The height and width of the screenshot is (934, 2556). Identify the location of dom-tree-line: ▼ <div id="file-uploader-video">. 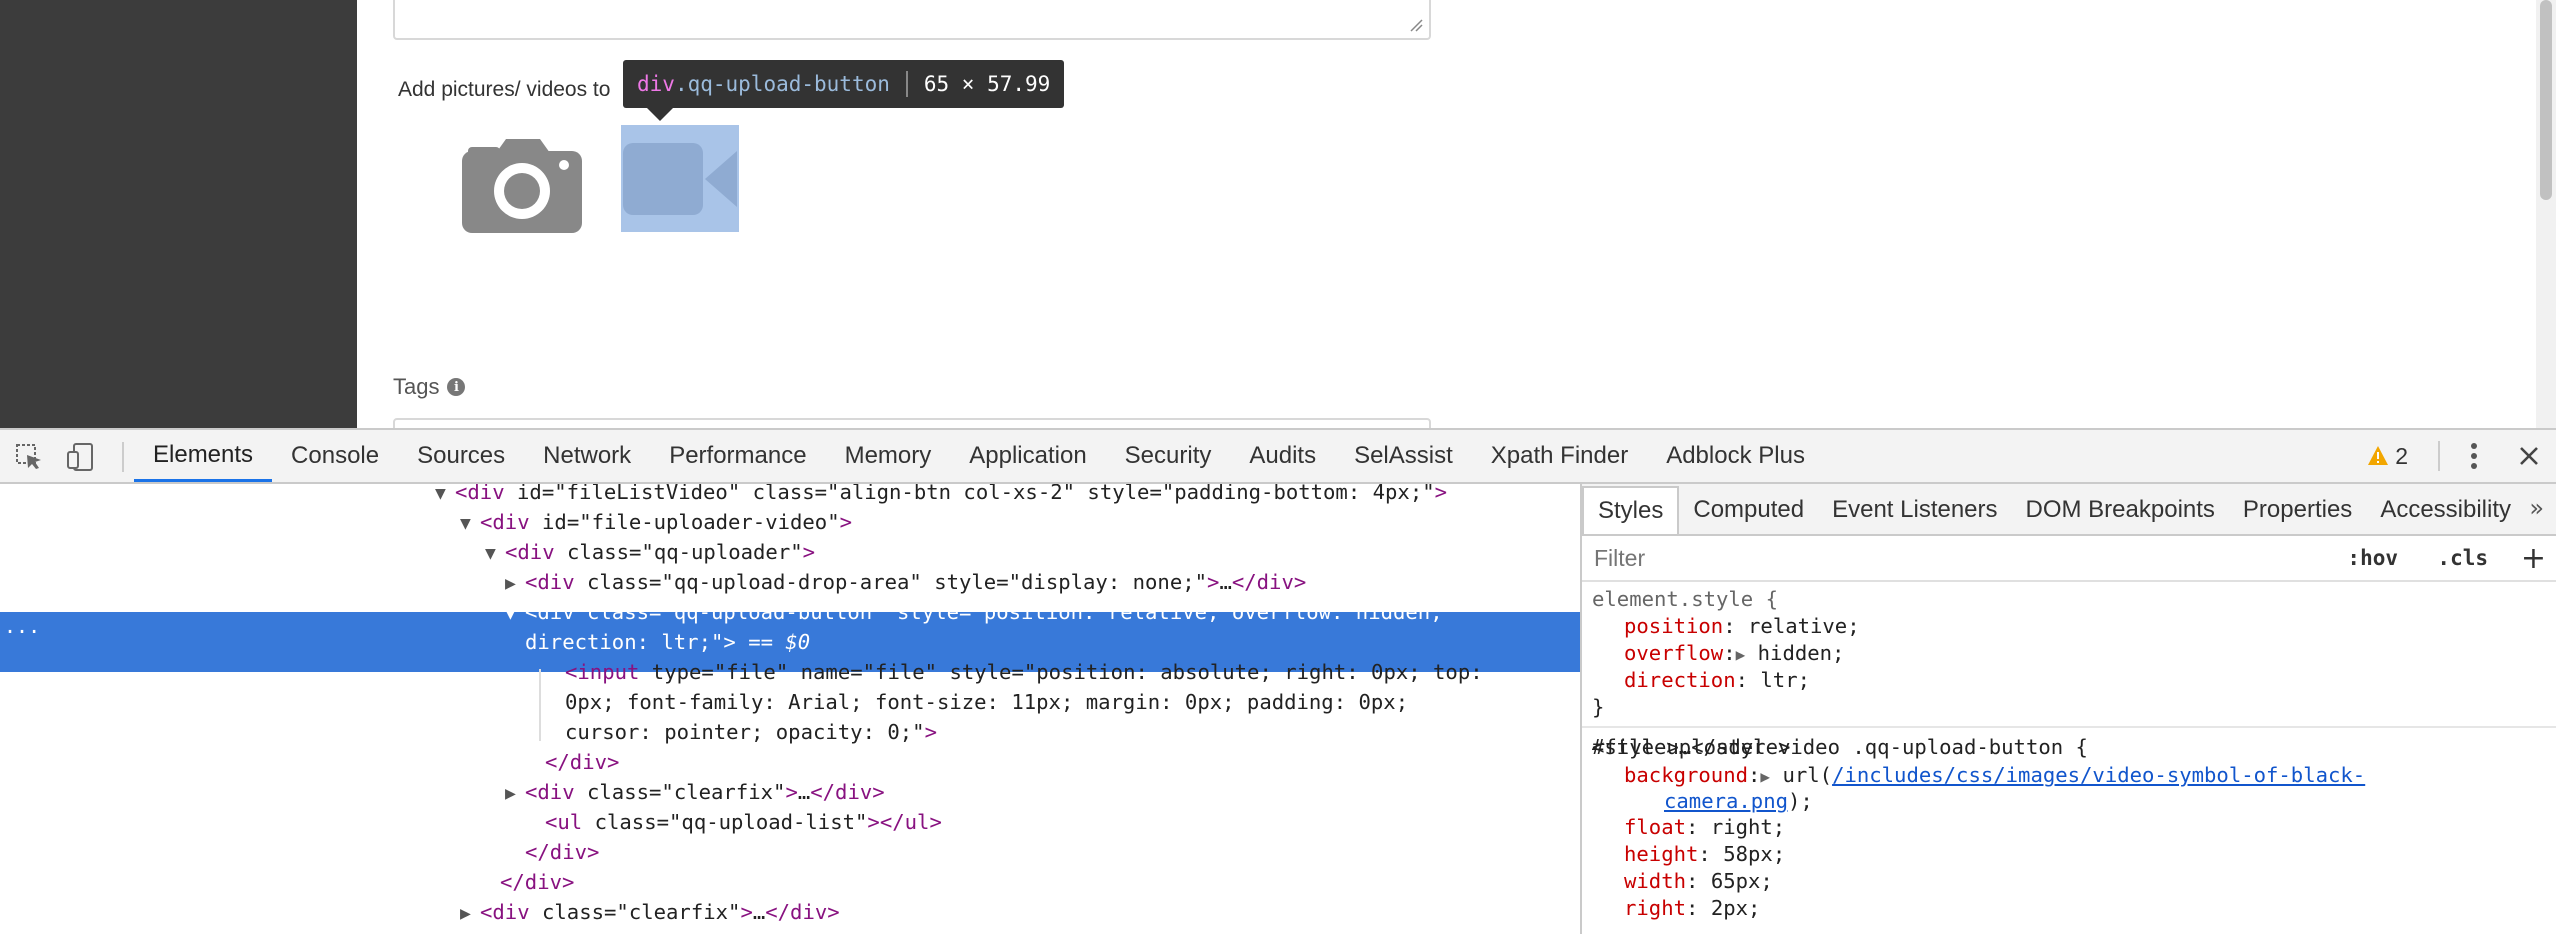
(790, 523).